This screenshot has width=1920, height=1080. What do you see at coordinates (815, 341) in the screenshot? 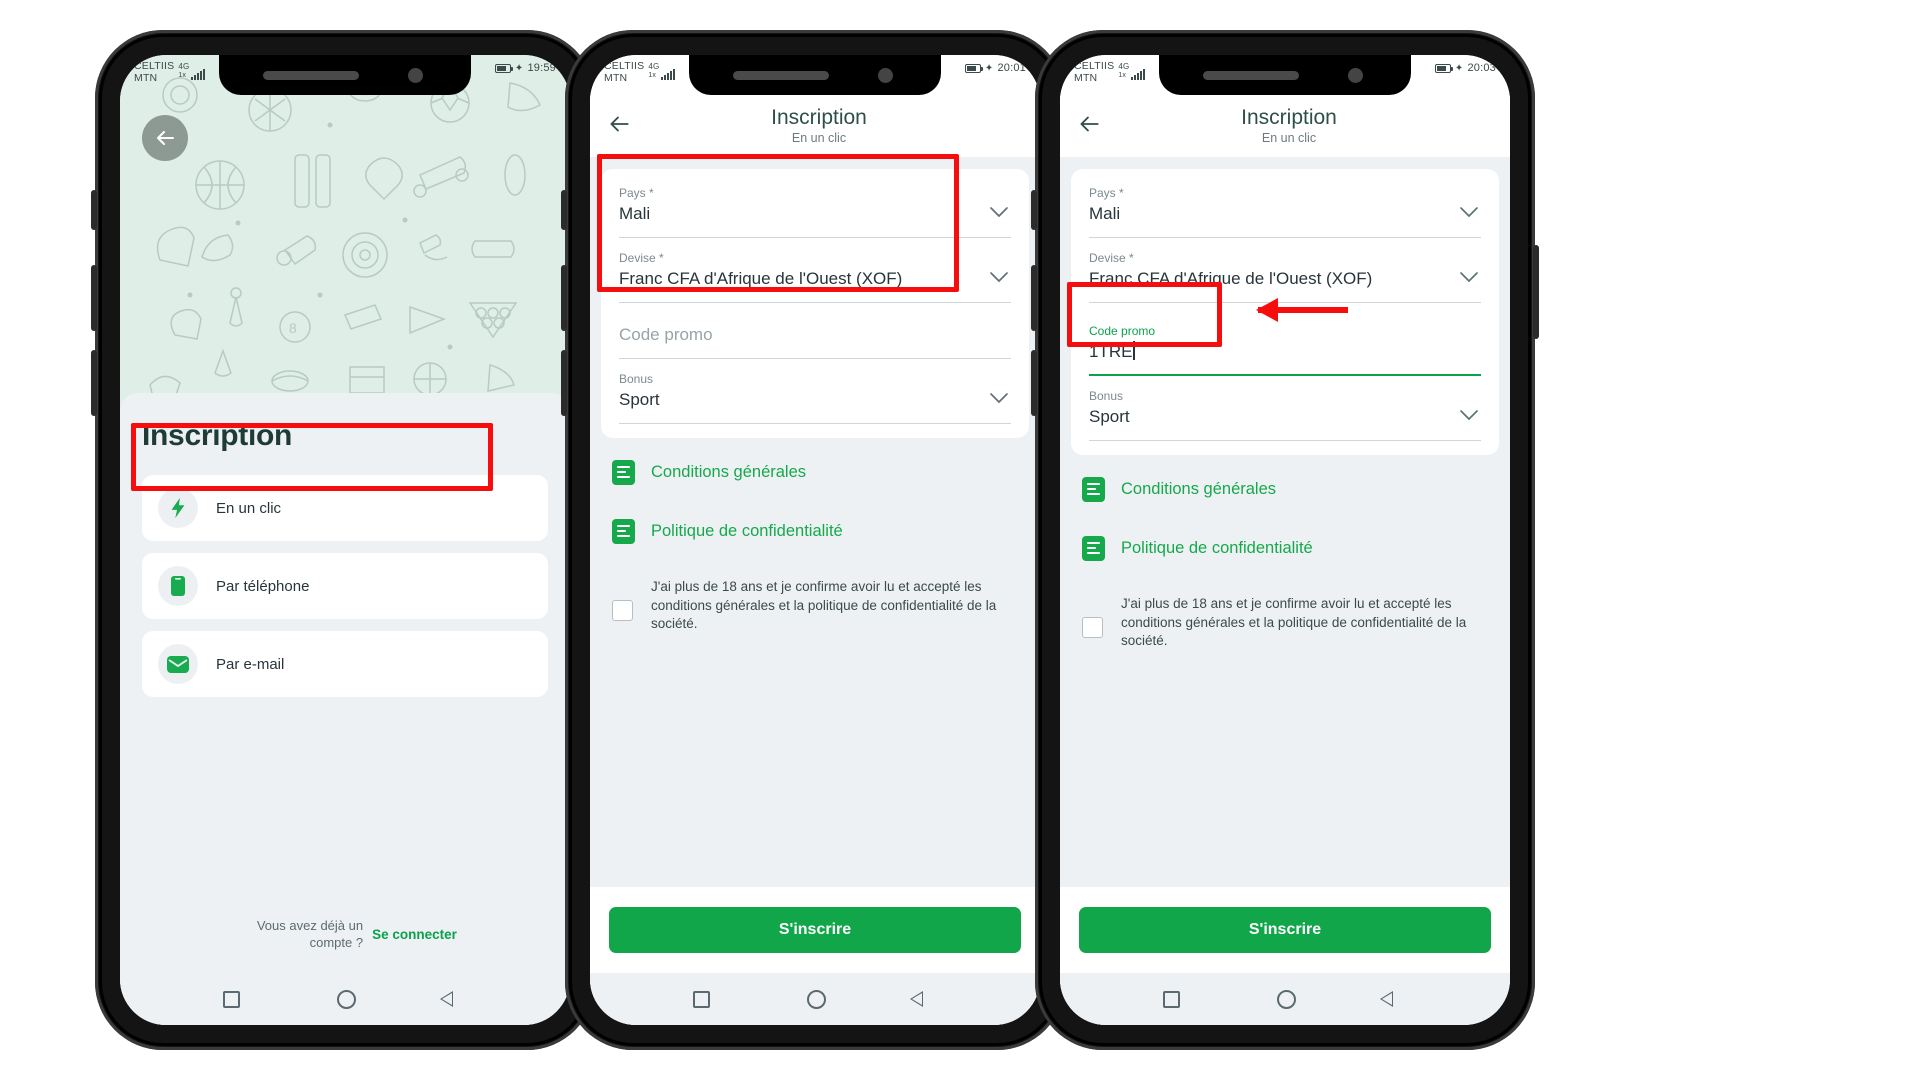
I see `field-promo-code: Code promo` at bounding box center [815, 341].